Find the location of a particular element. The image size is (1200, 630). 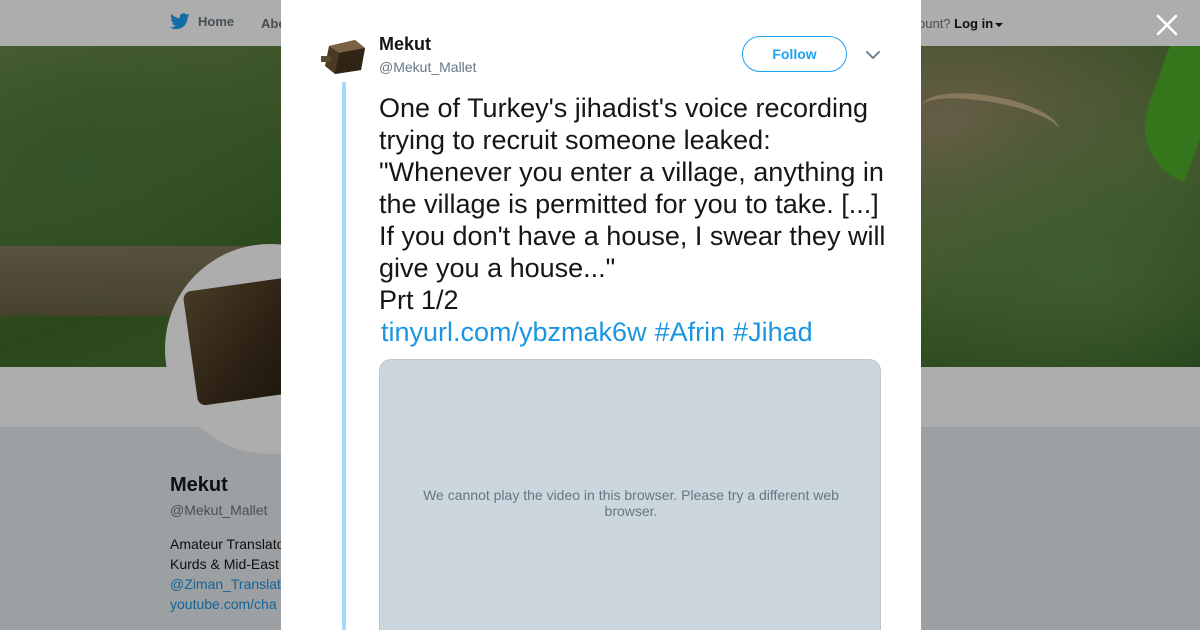

author-handle: @Mekut_Mallet is located at coordinates (427, 67).